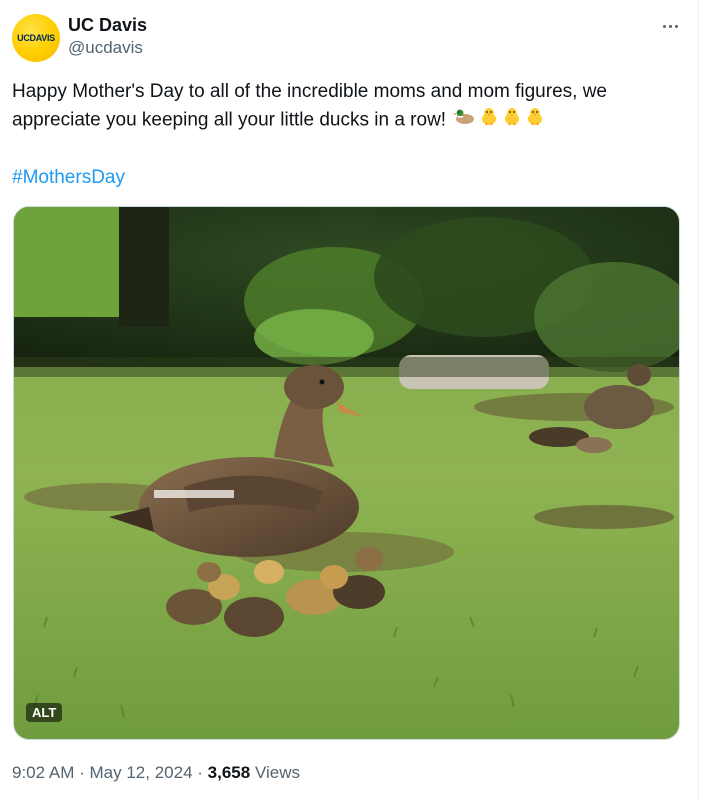 The height and width of the screenshot is (800, 705). I want to click on duck-emoji-icon, so click(464, 120).